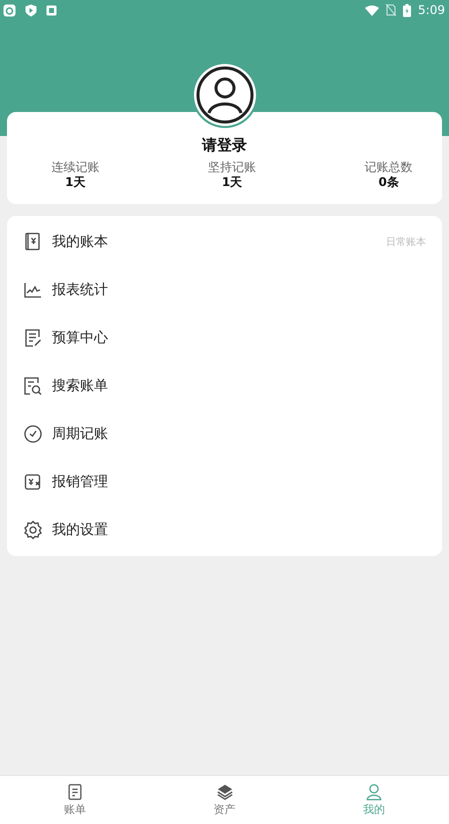 Image resolution: width=449 pixels, height=824 pixels. What do you see at coordinates (224, 530) in the screenshot?
I see `menu-item: 我的设置` at bounding box center [224, 530].